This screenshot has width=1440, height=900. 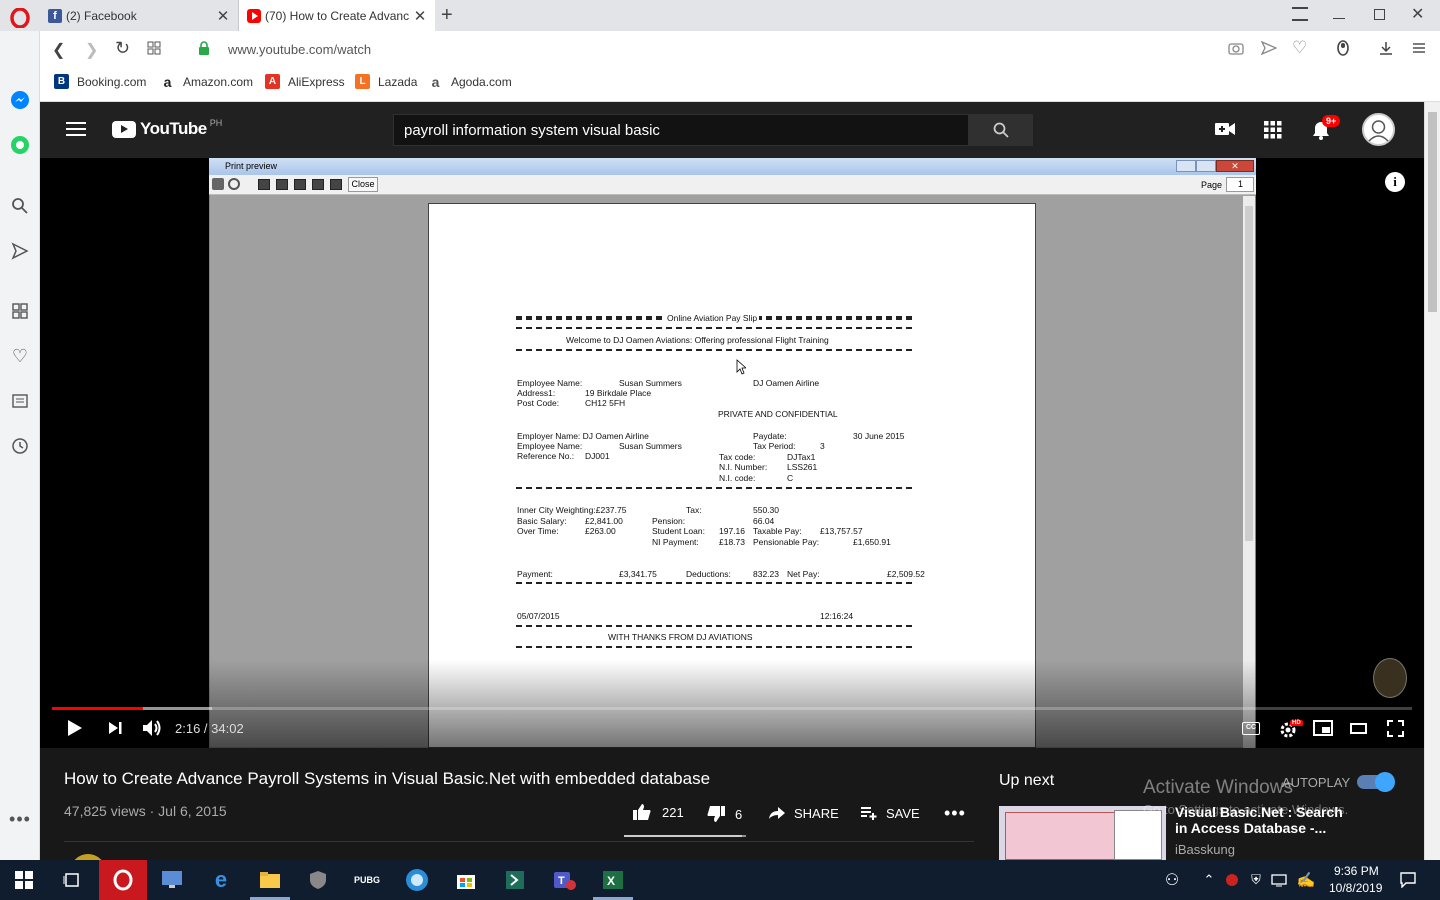 I want to click on opera-logo-icon, so click(x=20, y=18).